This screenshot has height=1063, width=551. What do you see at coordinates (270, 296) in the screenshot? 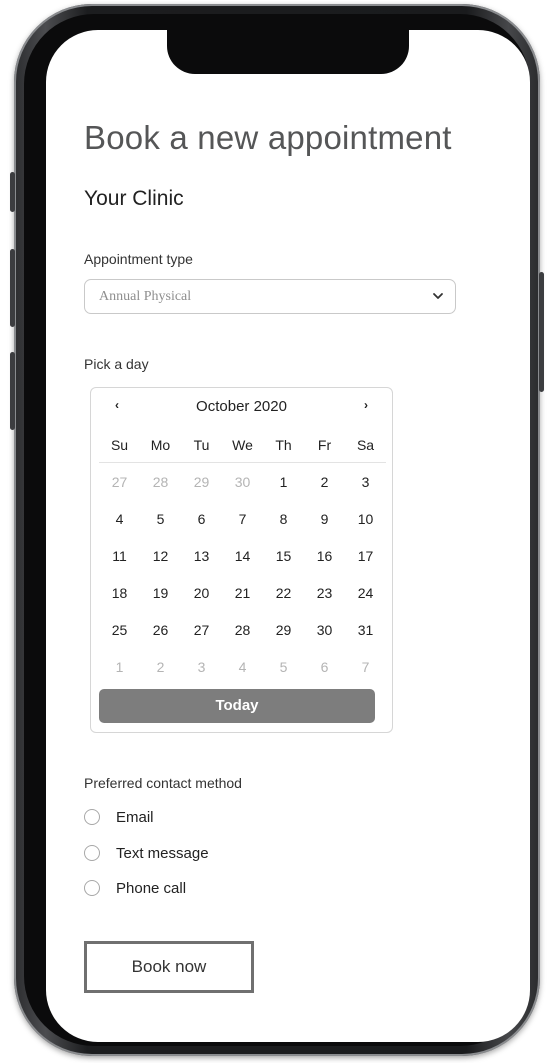
I see `appointment-type-select: Annual Physical` at bounding box center [270, 296].